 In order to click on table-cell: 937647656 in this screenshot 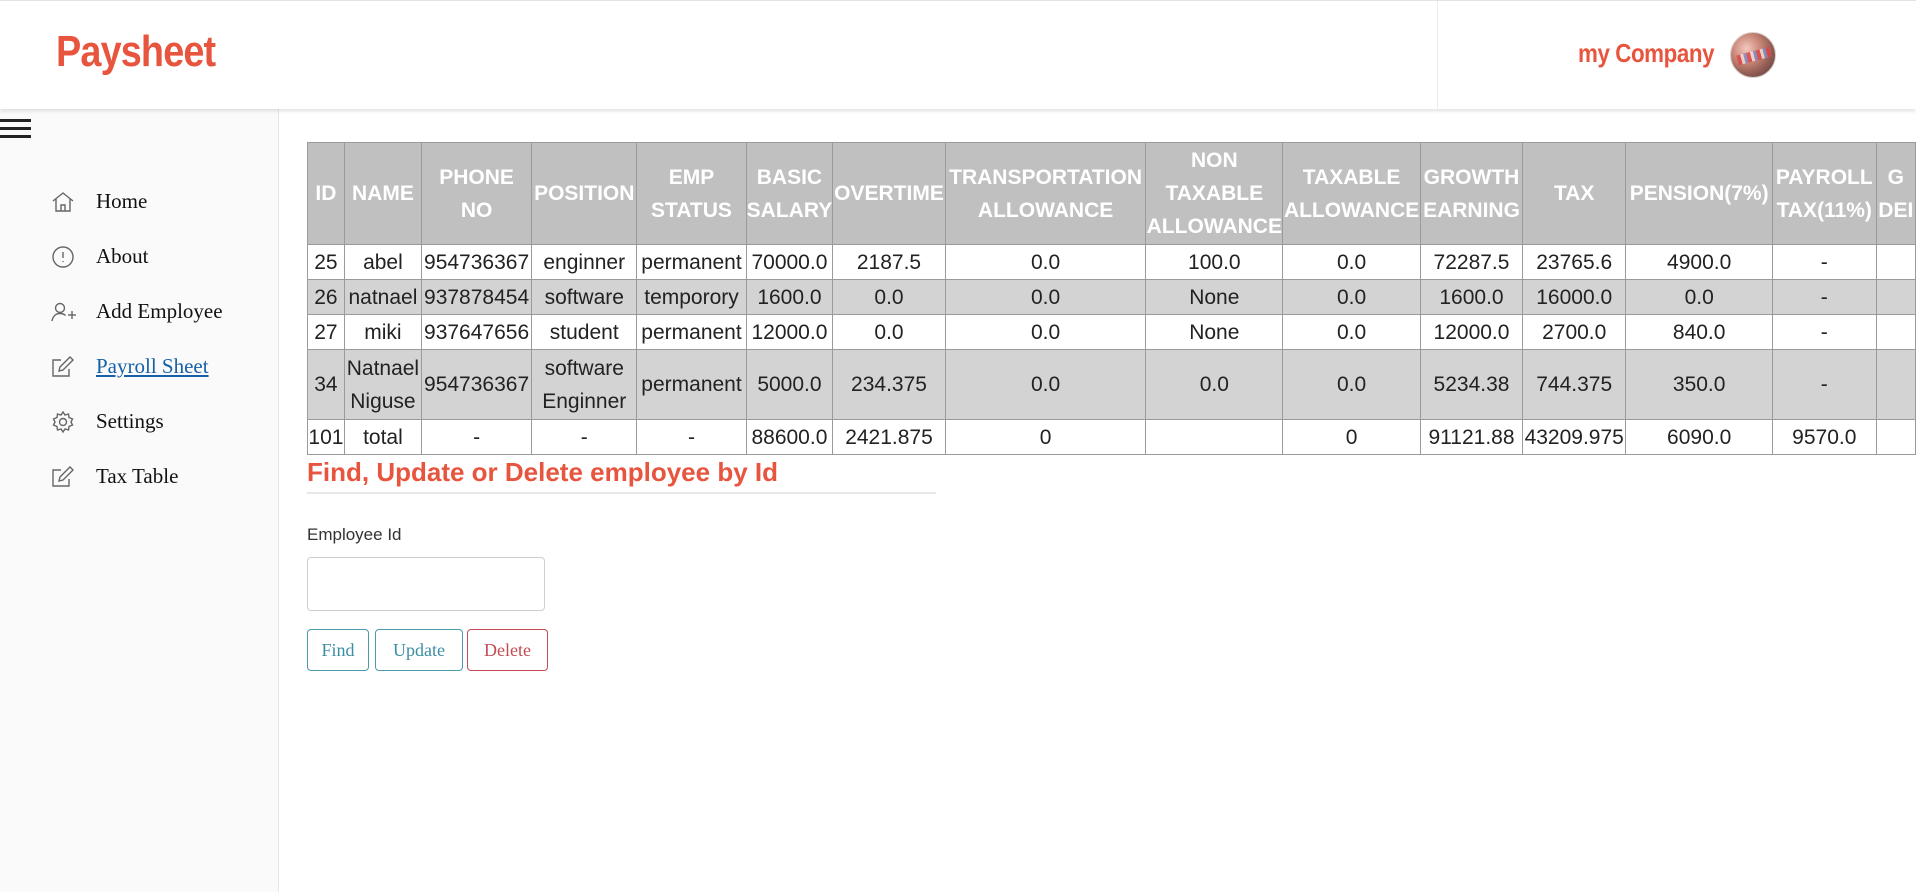, I will do `click(477, 332)`.